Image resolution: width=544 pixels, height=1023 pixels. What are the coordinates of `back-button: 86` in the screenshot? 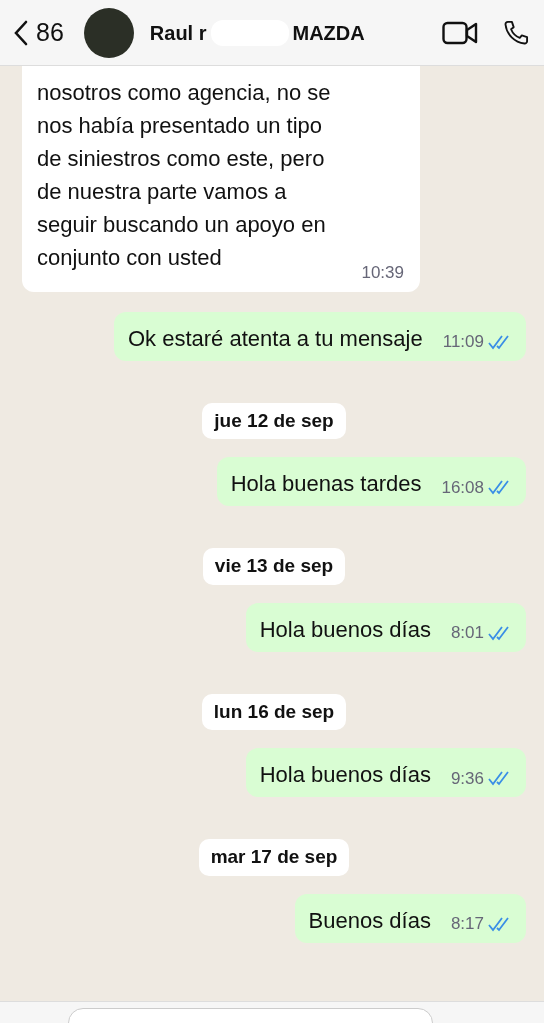 It's located at (39, 32).